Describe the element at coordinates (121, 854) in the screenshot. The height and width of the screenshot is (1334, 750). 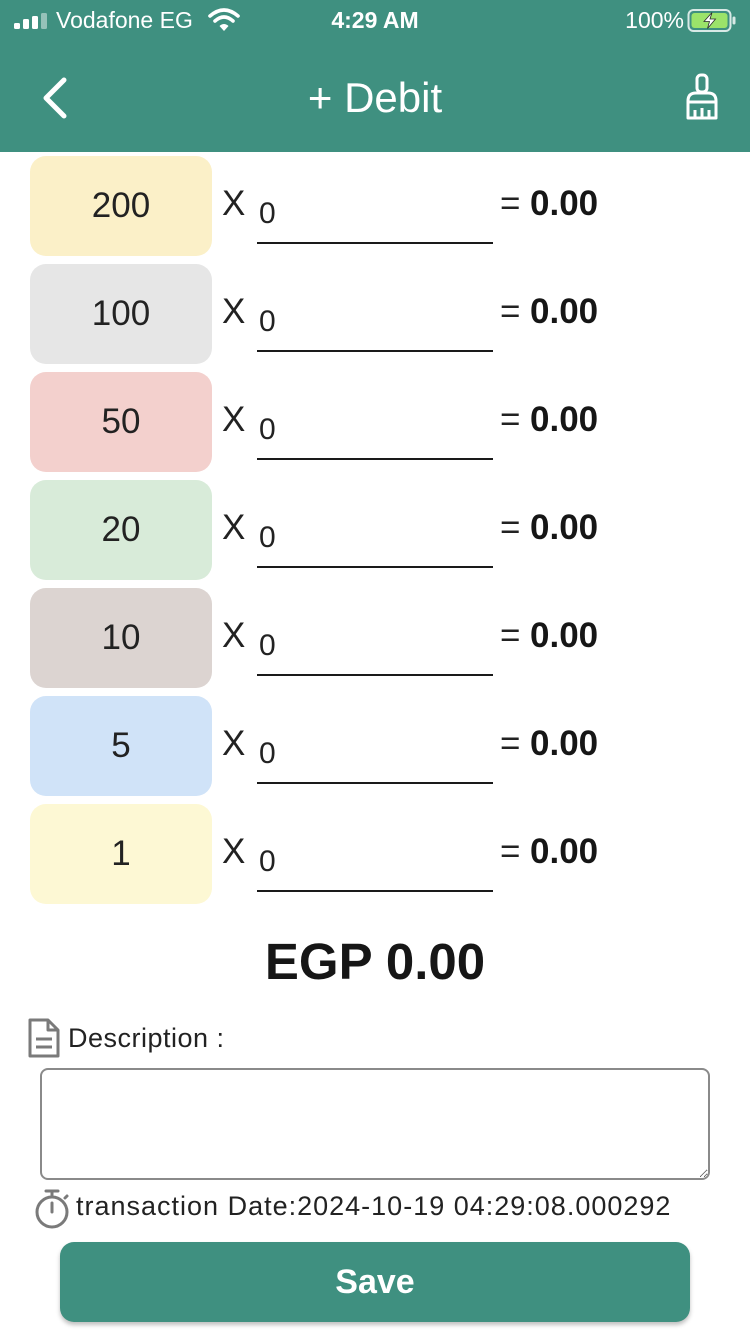
I see `denomination-chip: 1` at that location.